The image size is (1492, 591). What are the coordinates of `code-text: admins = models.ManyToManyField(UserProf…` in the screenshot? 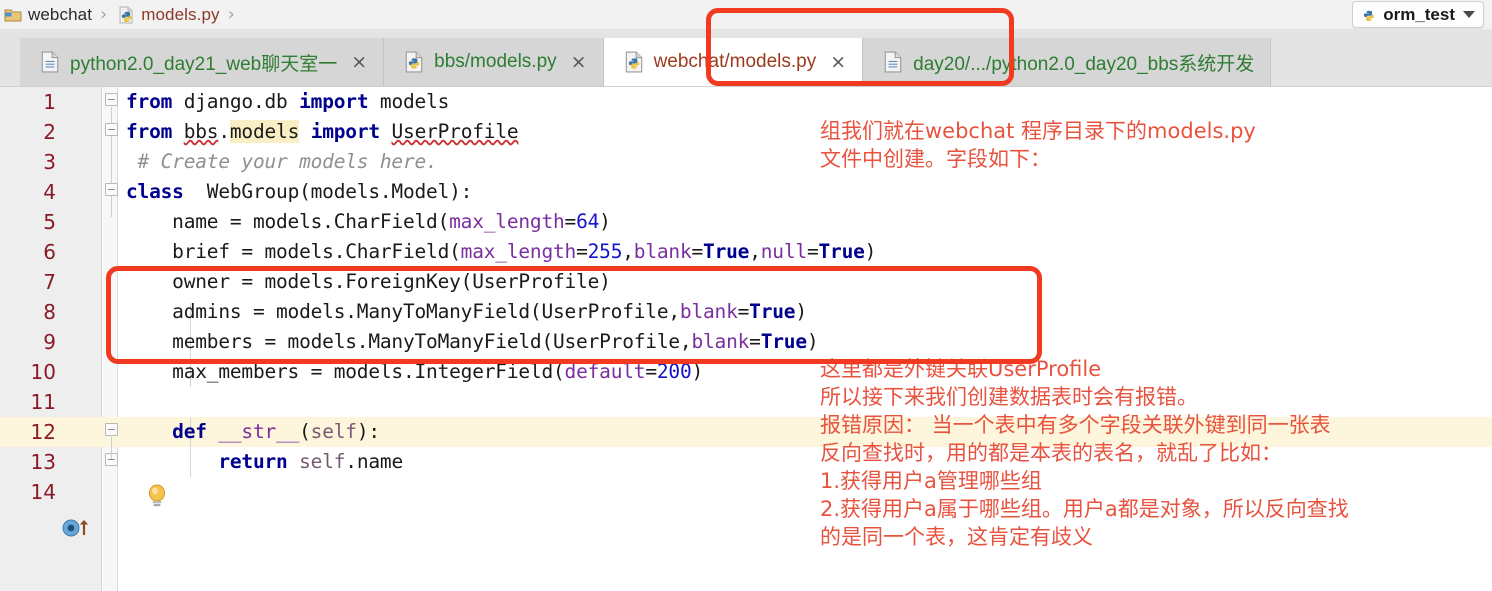 It's located at (466, 311).